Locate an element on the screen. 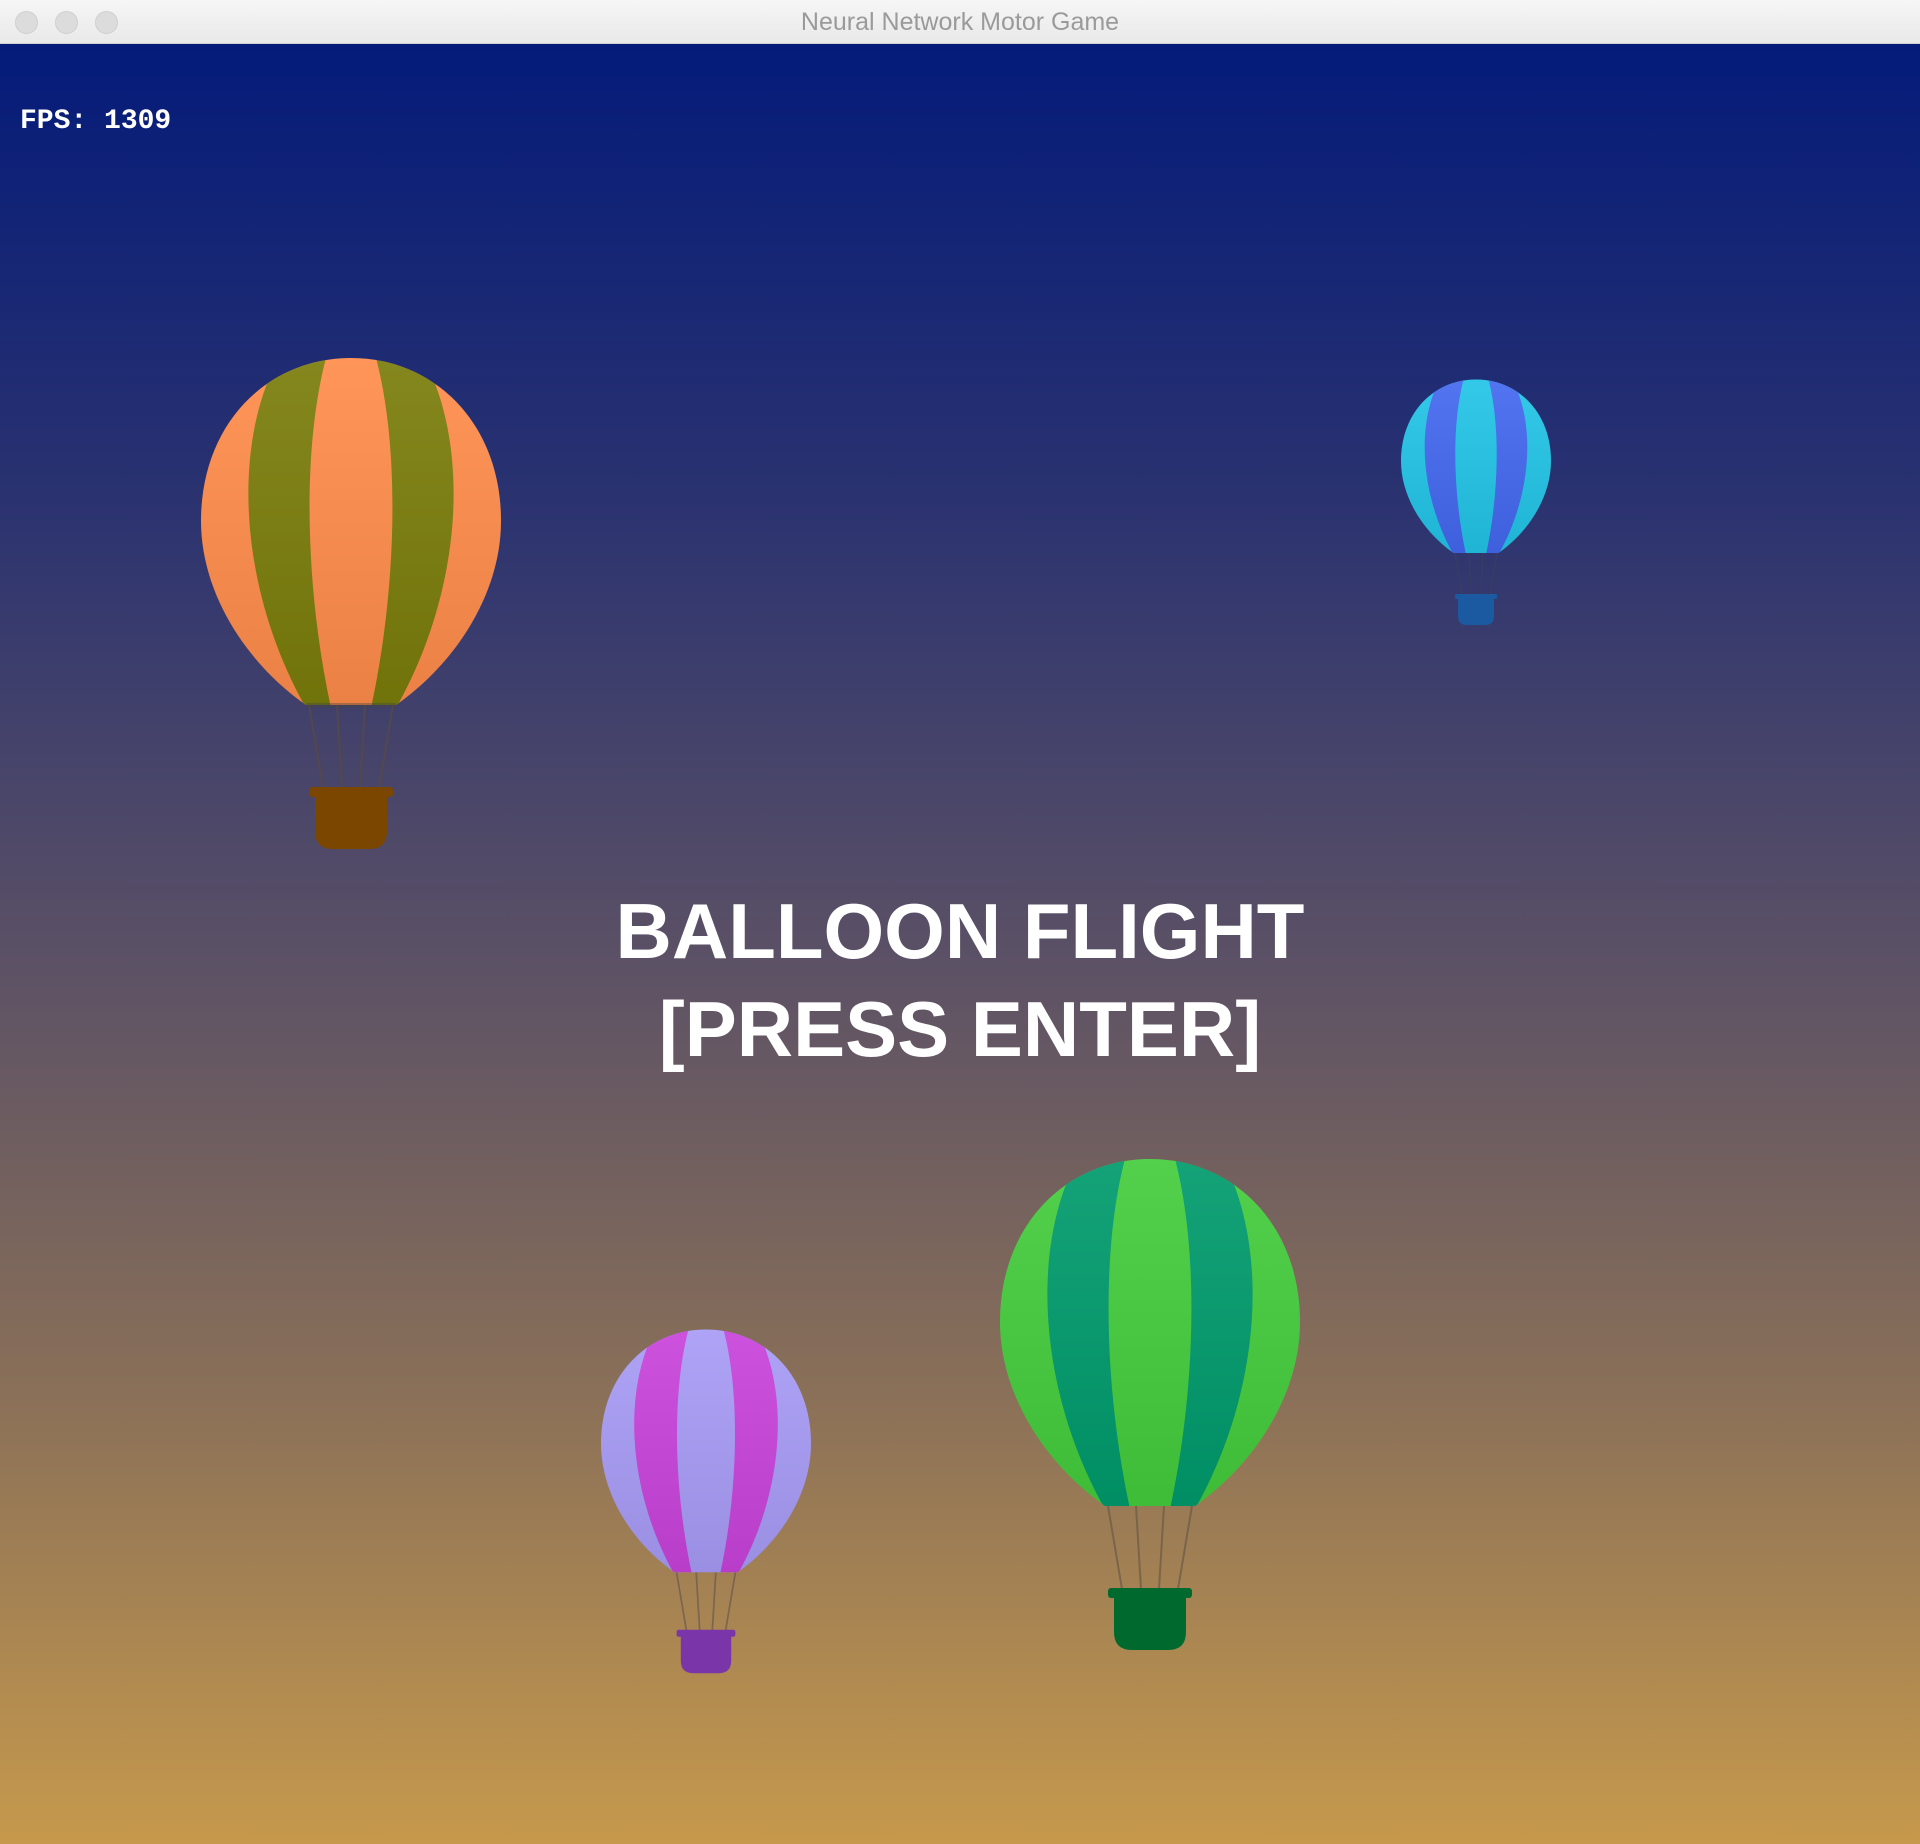 This screenshot has height=1844, width=1920. title-bar: Neural Network Motor Game is located at coordinates (960, 22).